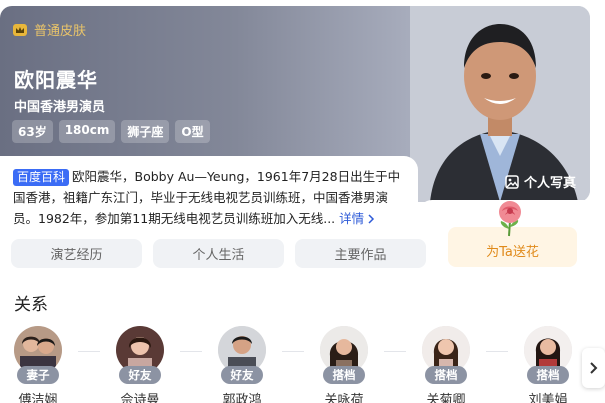  I want to click on relation-item: 搭档 关咏荷, so click(344, 364).